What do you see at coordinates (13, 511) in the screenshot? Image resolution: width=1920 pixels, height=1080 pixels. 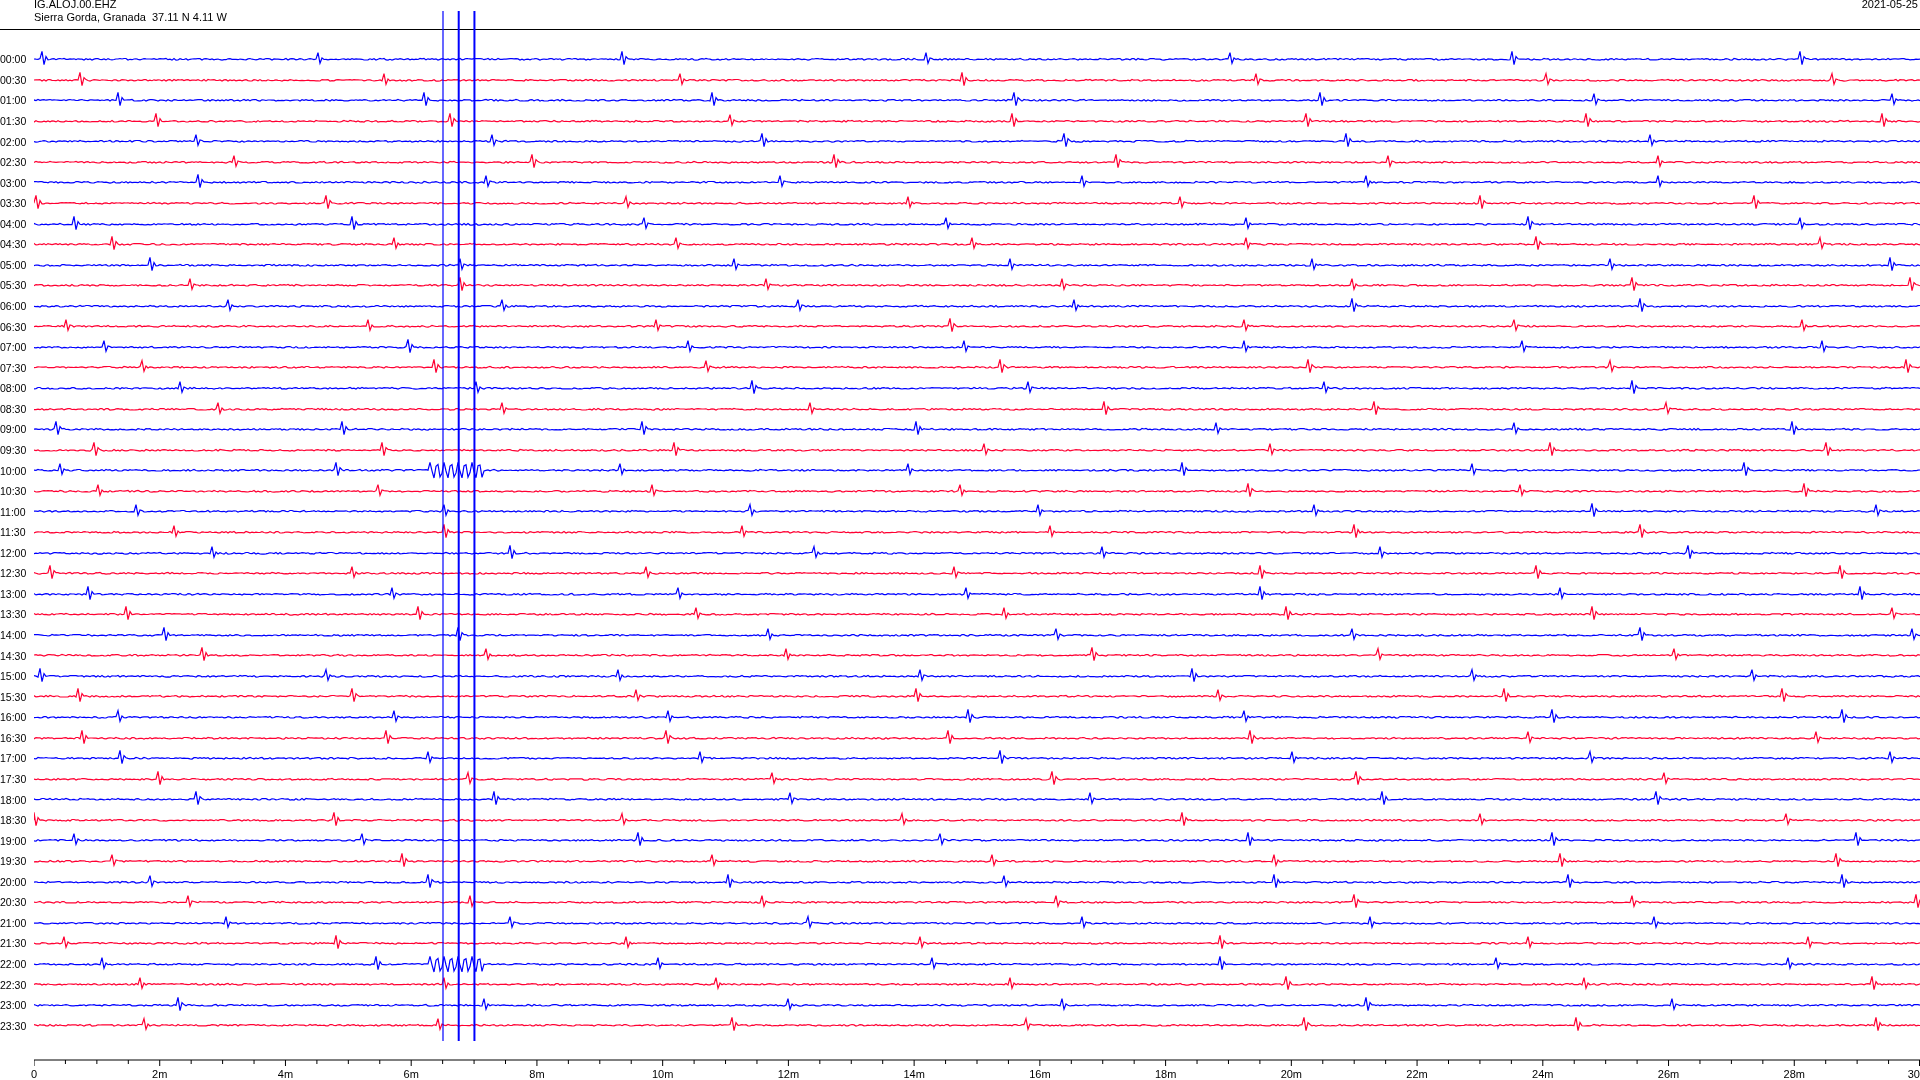 I see `time-label: 11:00` at bounding box center [13, 511].